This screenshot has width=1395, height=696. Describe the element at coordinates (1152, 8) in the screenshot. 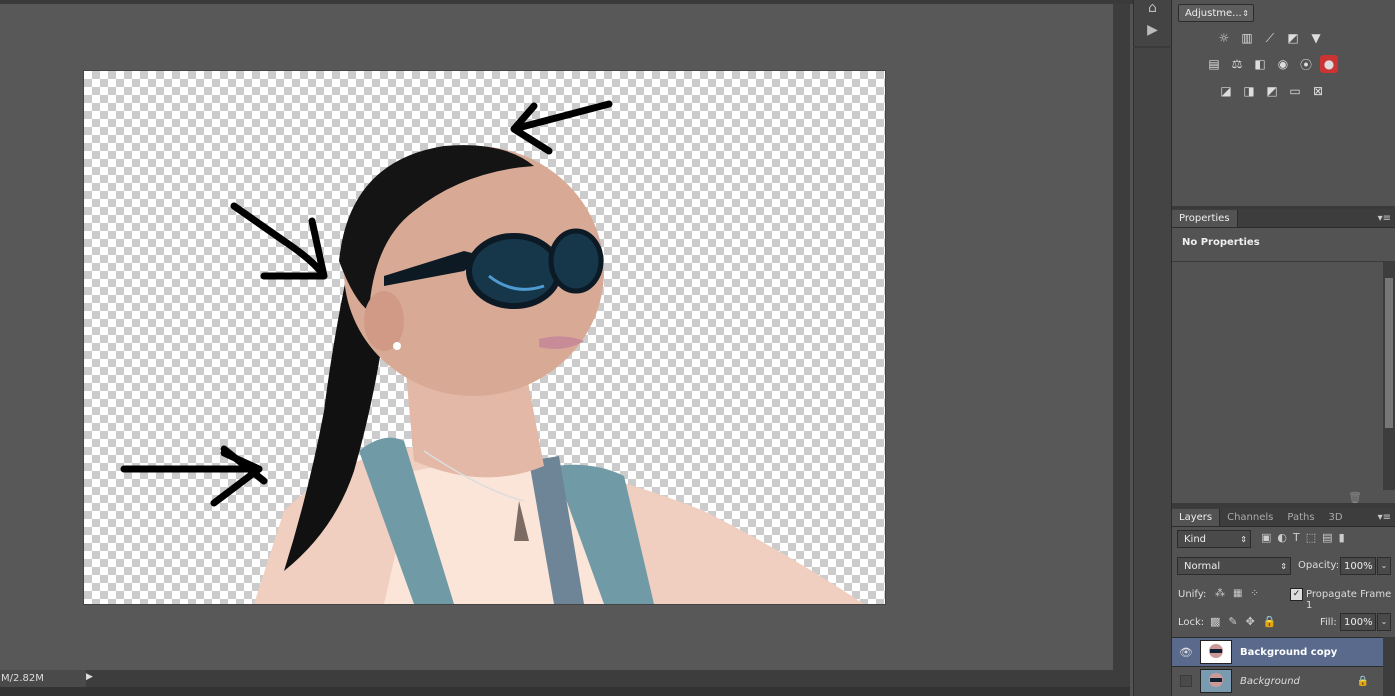

I see `history-icon: ⌂` at that location.